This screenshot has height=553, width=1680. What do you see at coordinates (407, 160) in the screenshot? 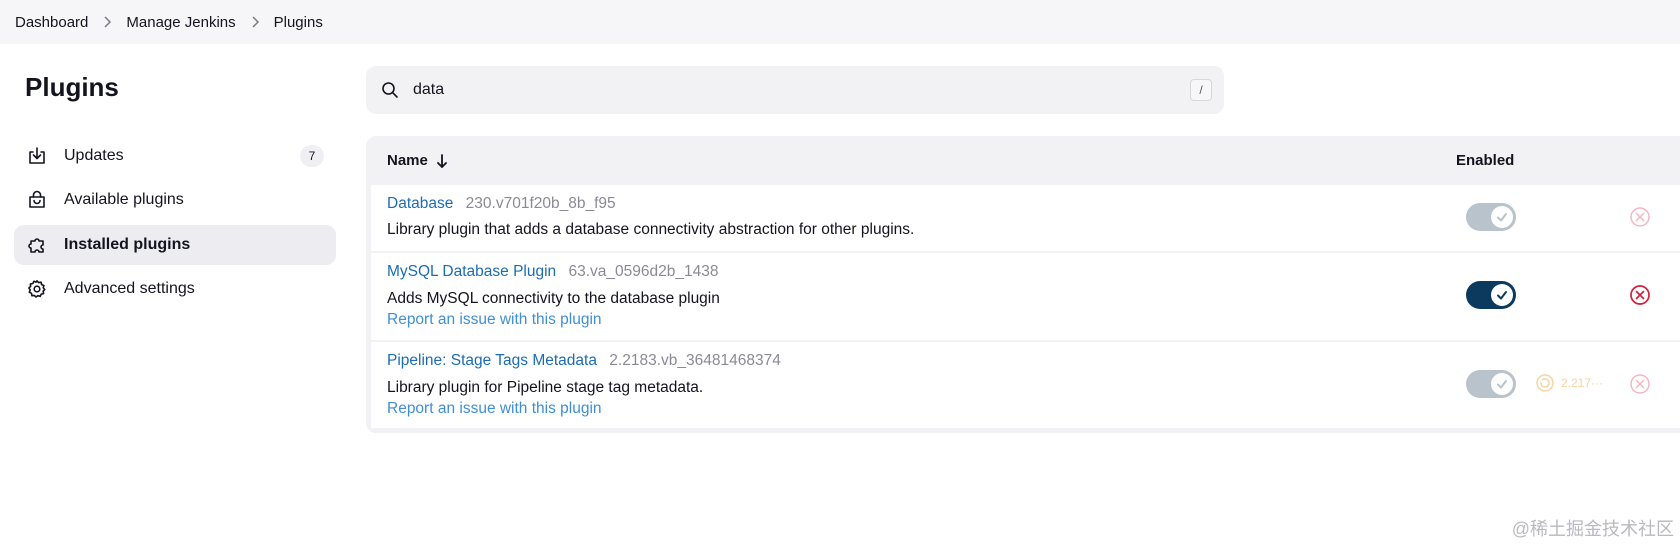
I see `column-header-name-label: Name` at bounding box center [407, 160].